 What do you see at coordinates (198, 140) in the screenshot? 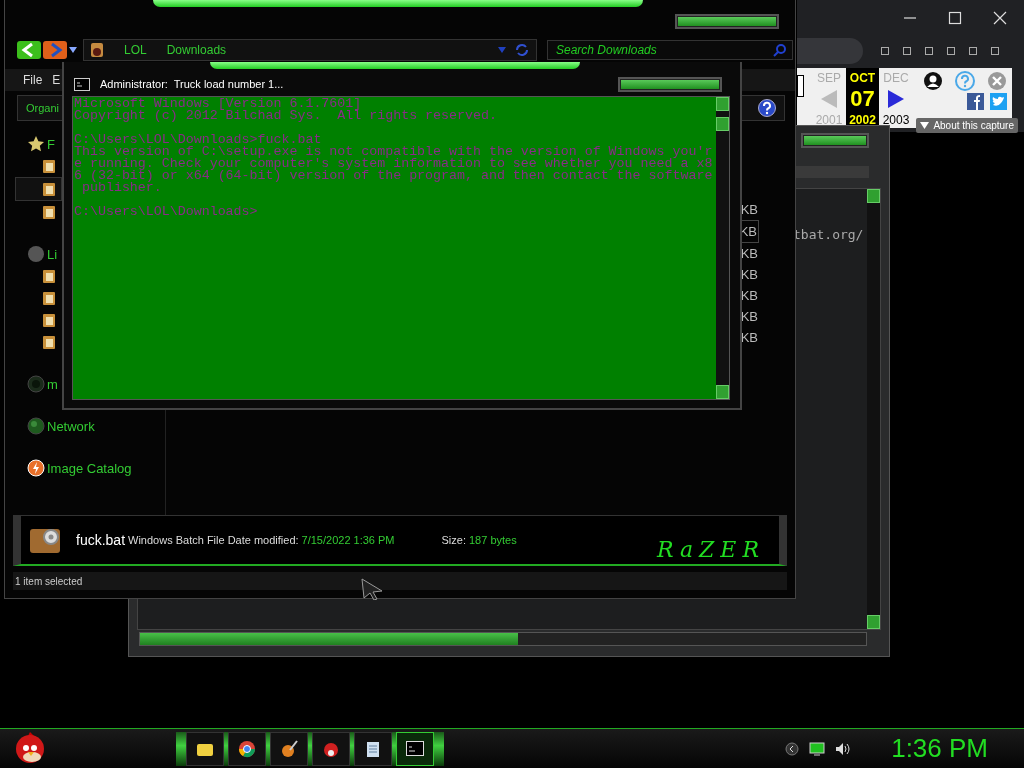
I see `console-line: C:\Users\LOL\Downloads>fuck.bat` at bounding box center [198, 140].